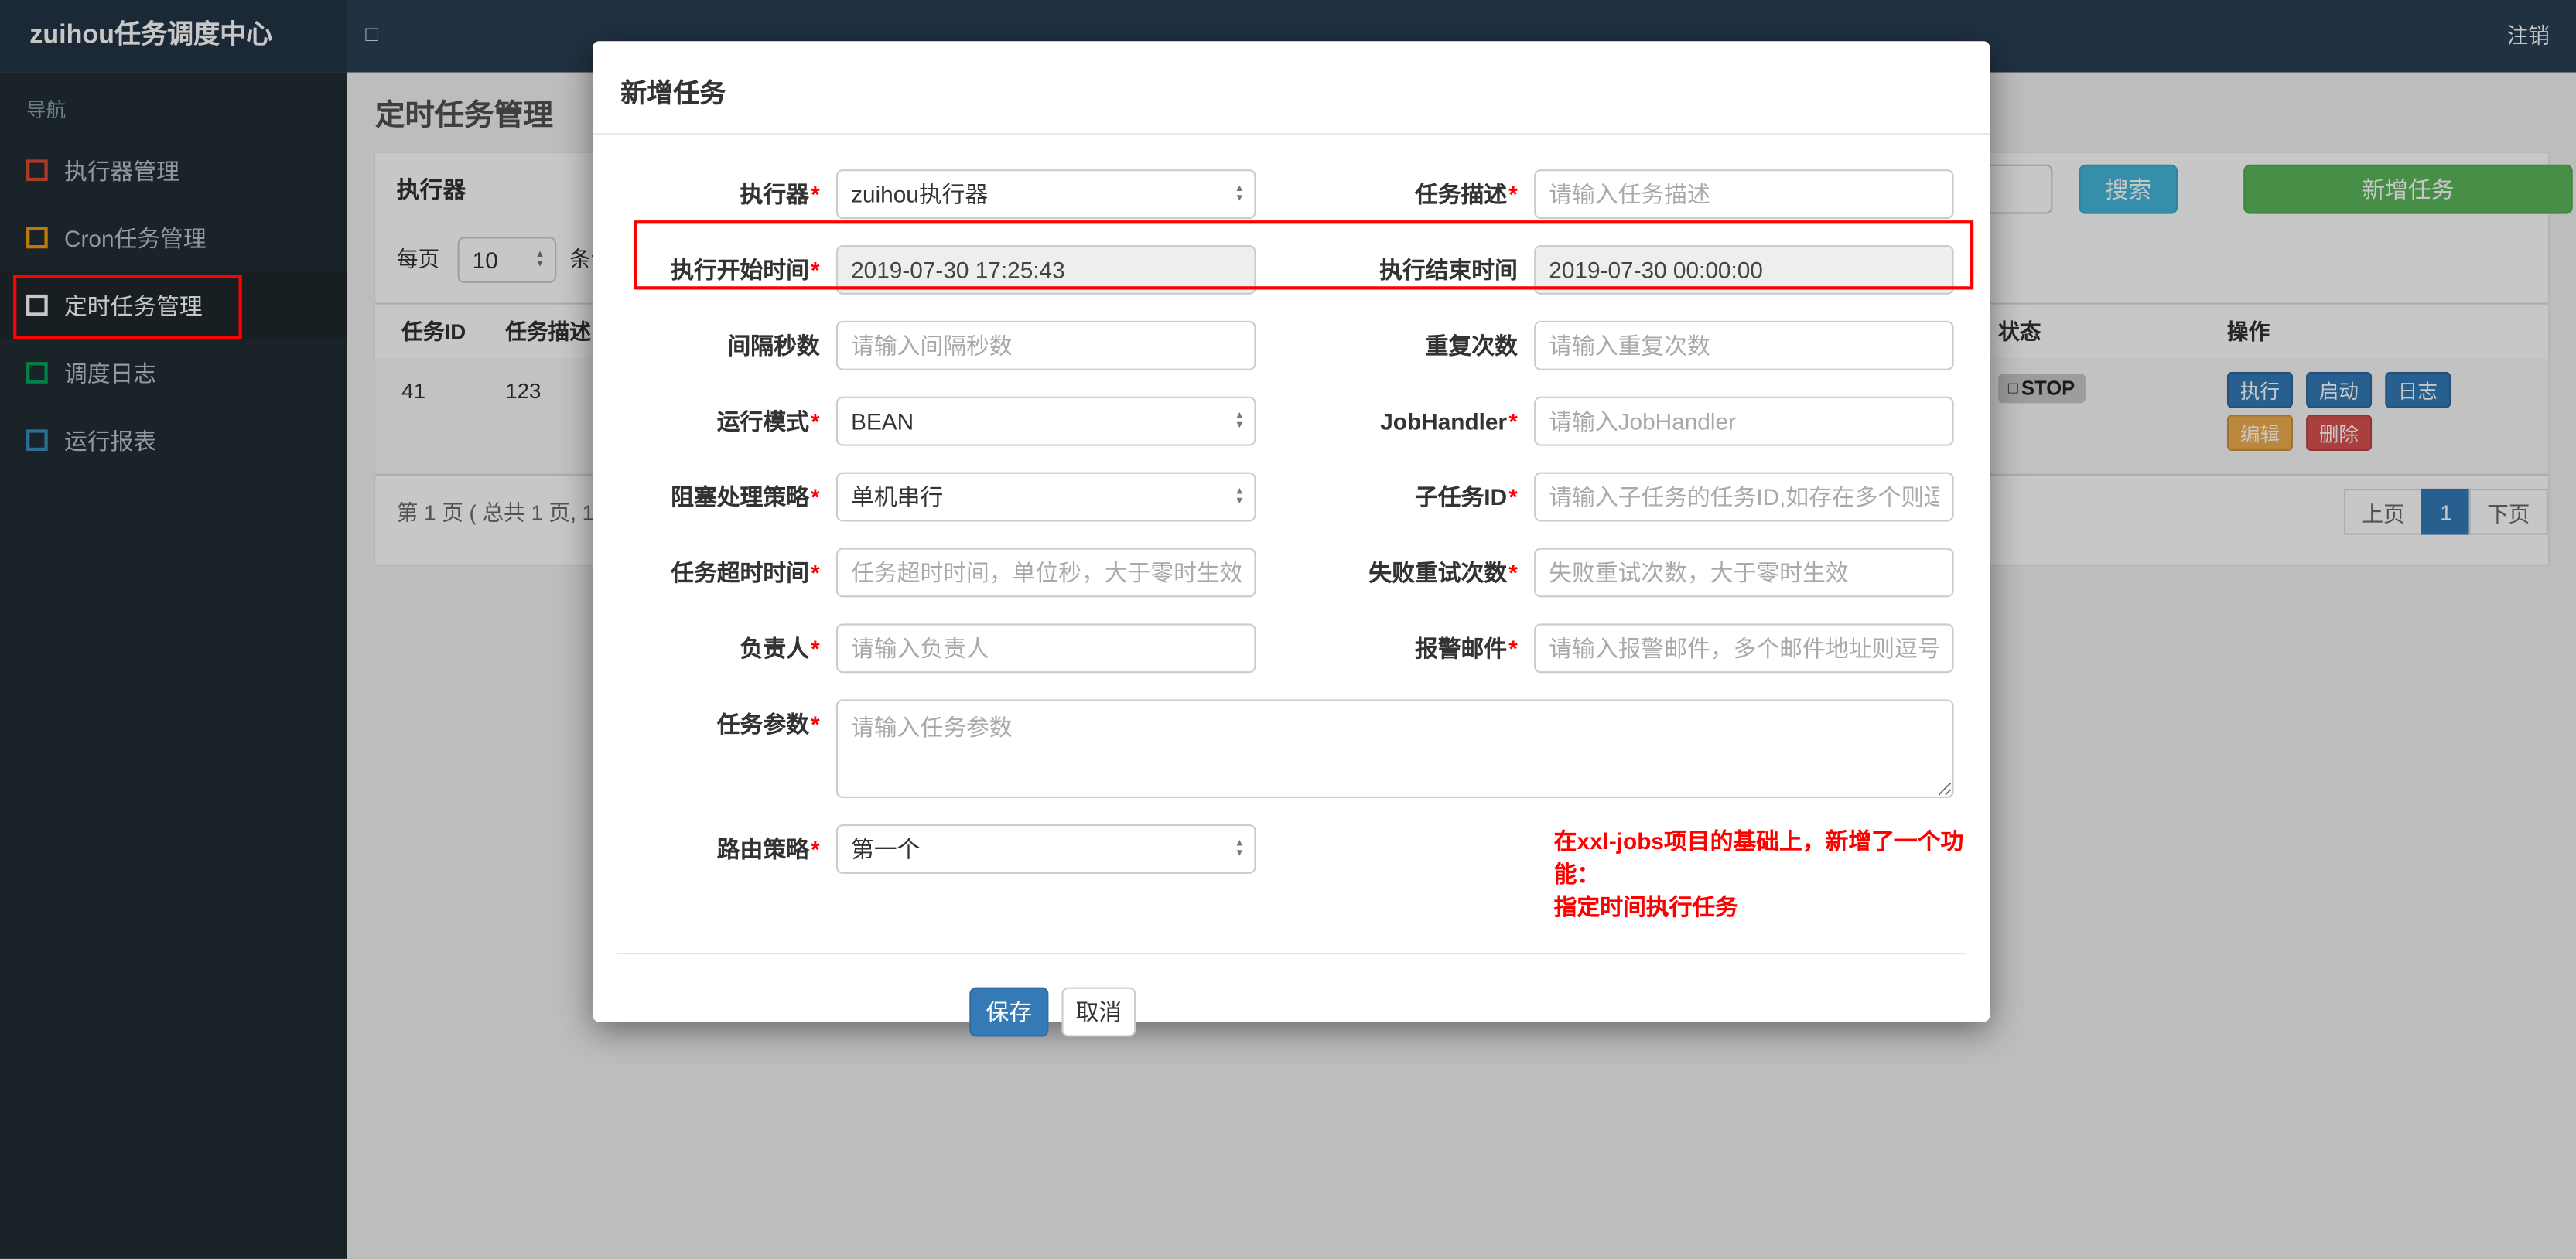 This screenshot has width=2576, height=1259. What do you see at coordinates (745, 497) in the screenshot?
I see `field-label-block-strategy: 阻塞处理策略 *` at bounding box center [745, 497].